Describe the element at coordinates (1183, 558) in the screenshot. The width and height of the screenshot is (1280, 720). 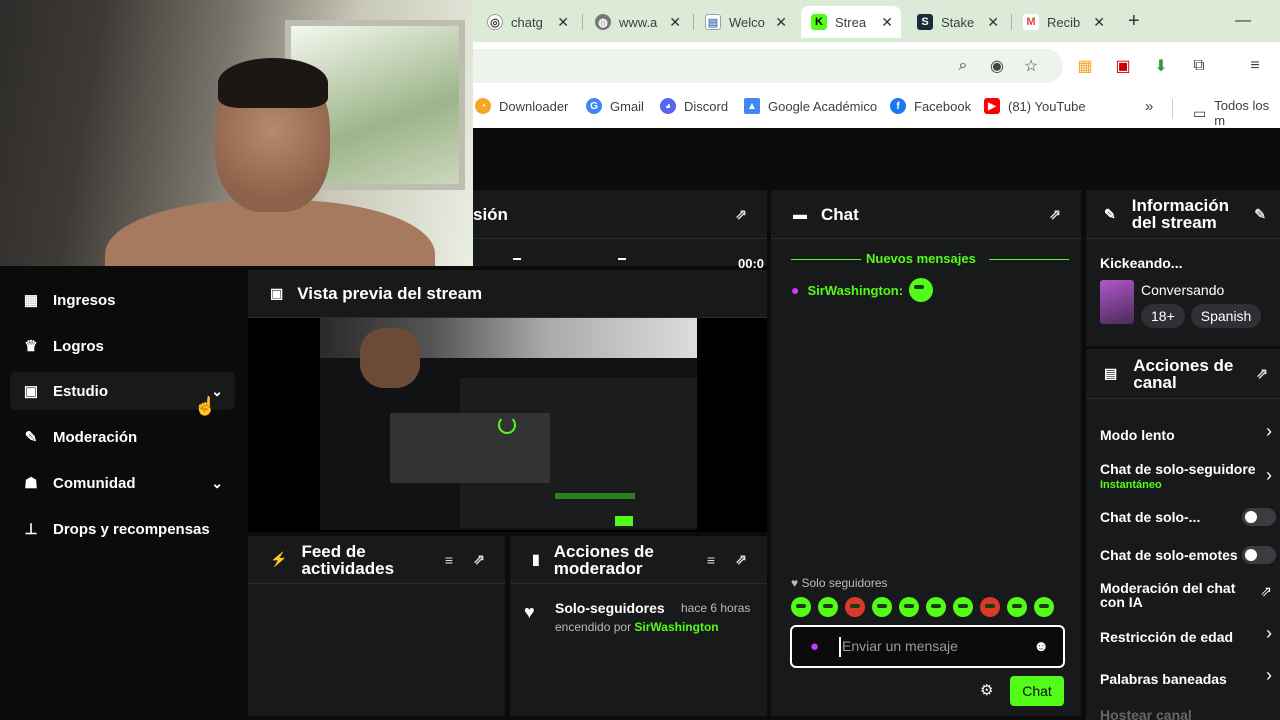
I see `action-emotes-only: Chat de solo-emotes` at that location.